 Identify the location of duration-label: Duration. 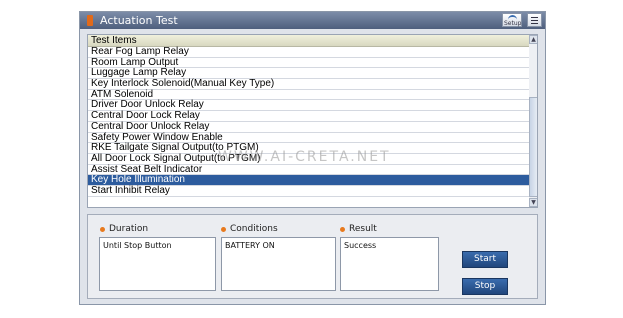
(129, 229).